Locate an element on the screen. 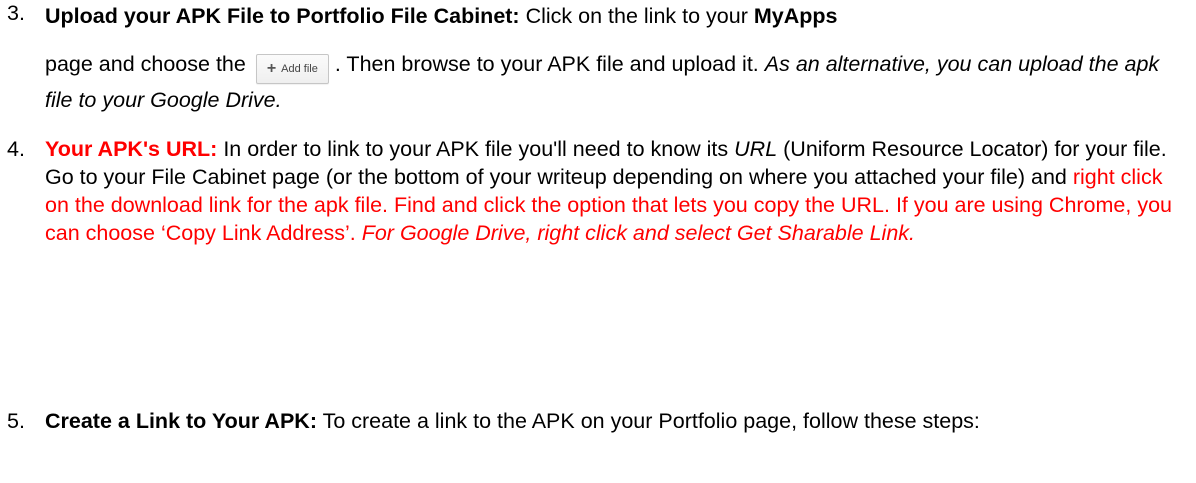  step-number: 3. is located at coordinates (16, 13).